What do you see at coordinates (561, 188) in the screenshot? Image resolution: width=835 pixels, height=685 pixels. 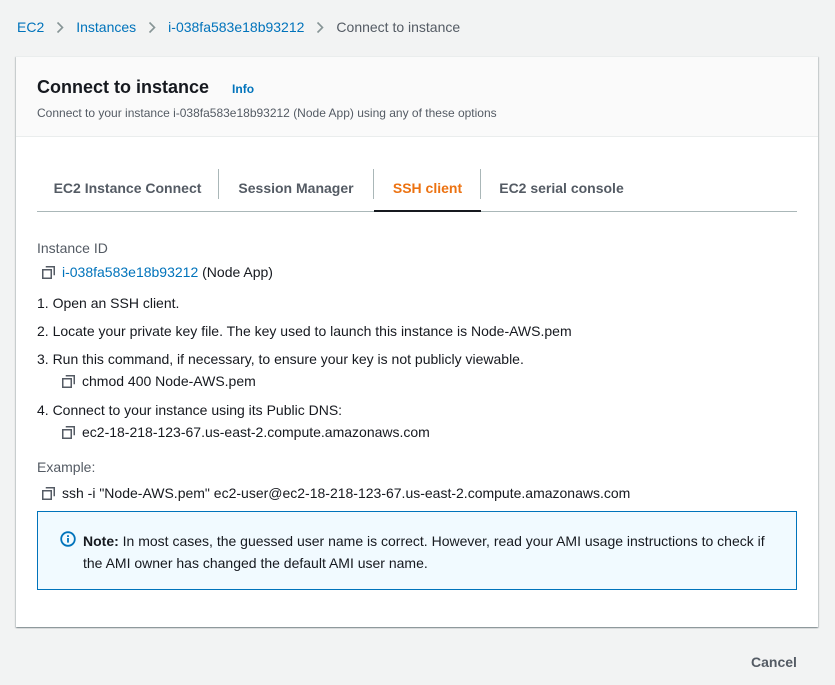 I see `tab-ec2-serial-console: EC2 serial console` at bounding box center [561, 188].